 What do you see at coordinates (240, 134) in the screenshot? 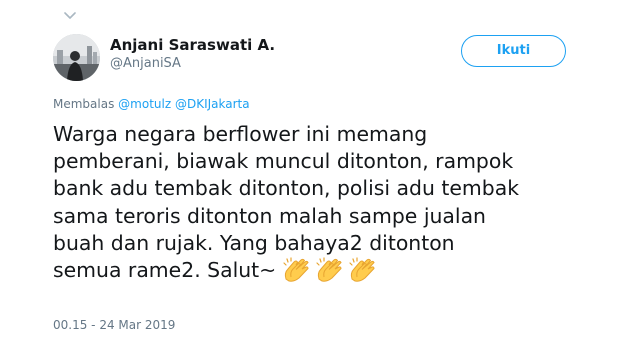
I see `tweet-text-line: Warga negara berflower ini memang` at bounding box center [240, 134].